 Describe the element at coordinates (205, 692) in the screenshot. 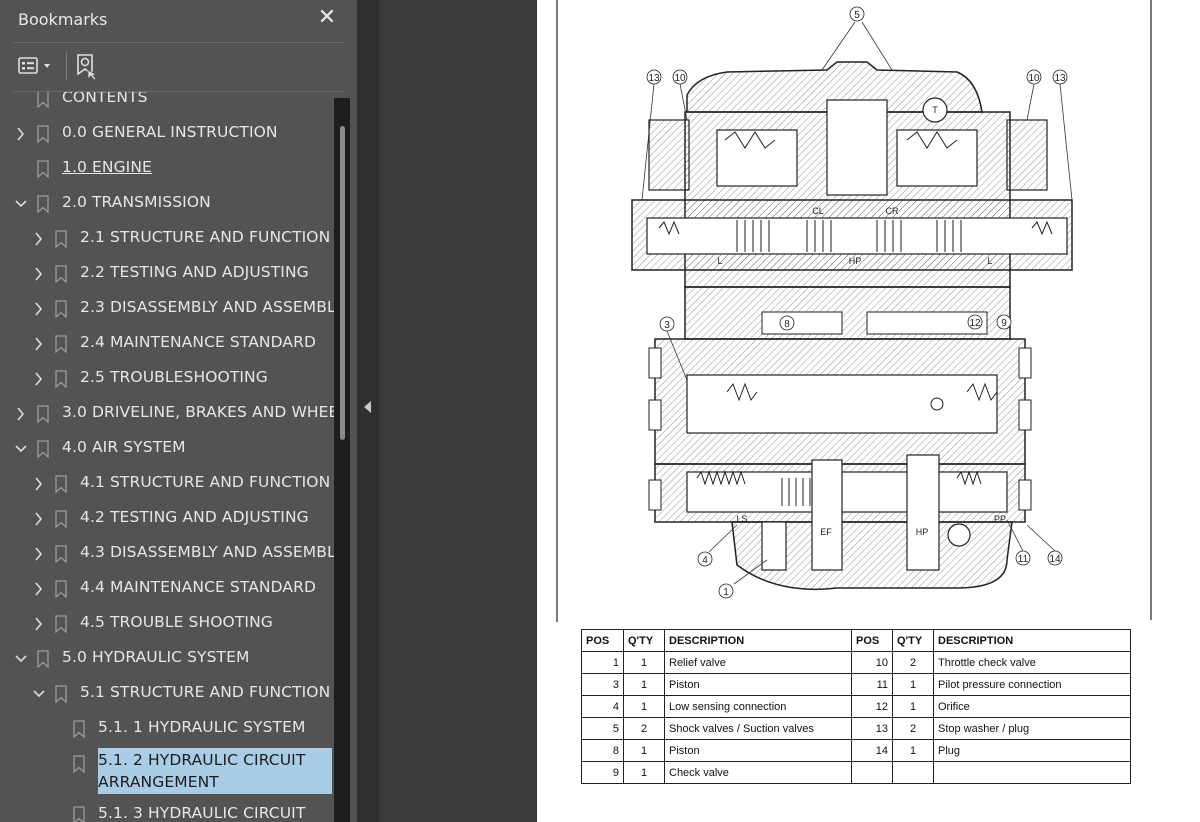

I see `bookmark-label: 5.1 STRUCTURE AND FUNCTION` at that location.